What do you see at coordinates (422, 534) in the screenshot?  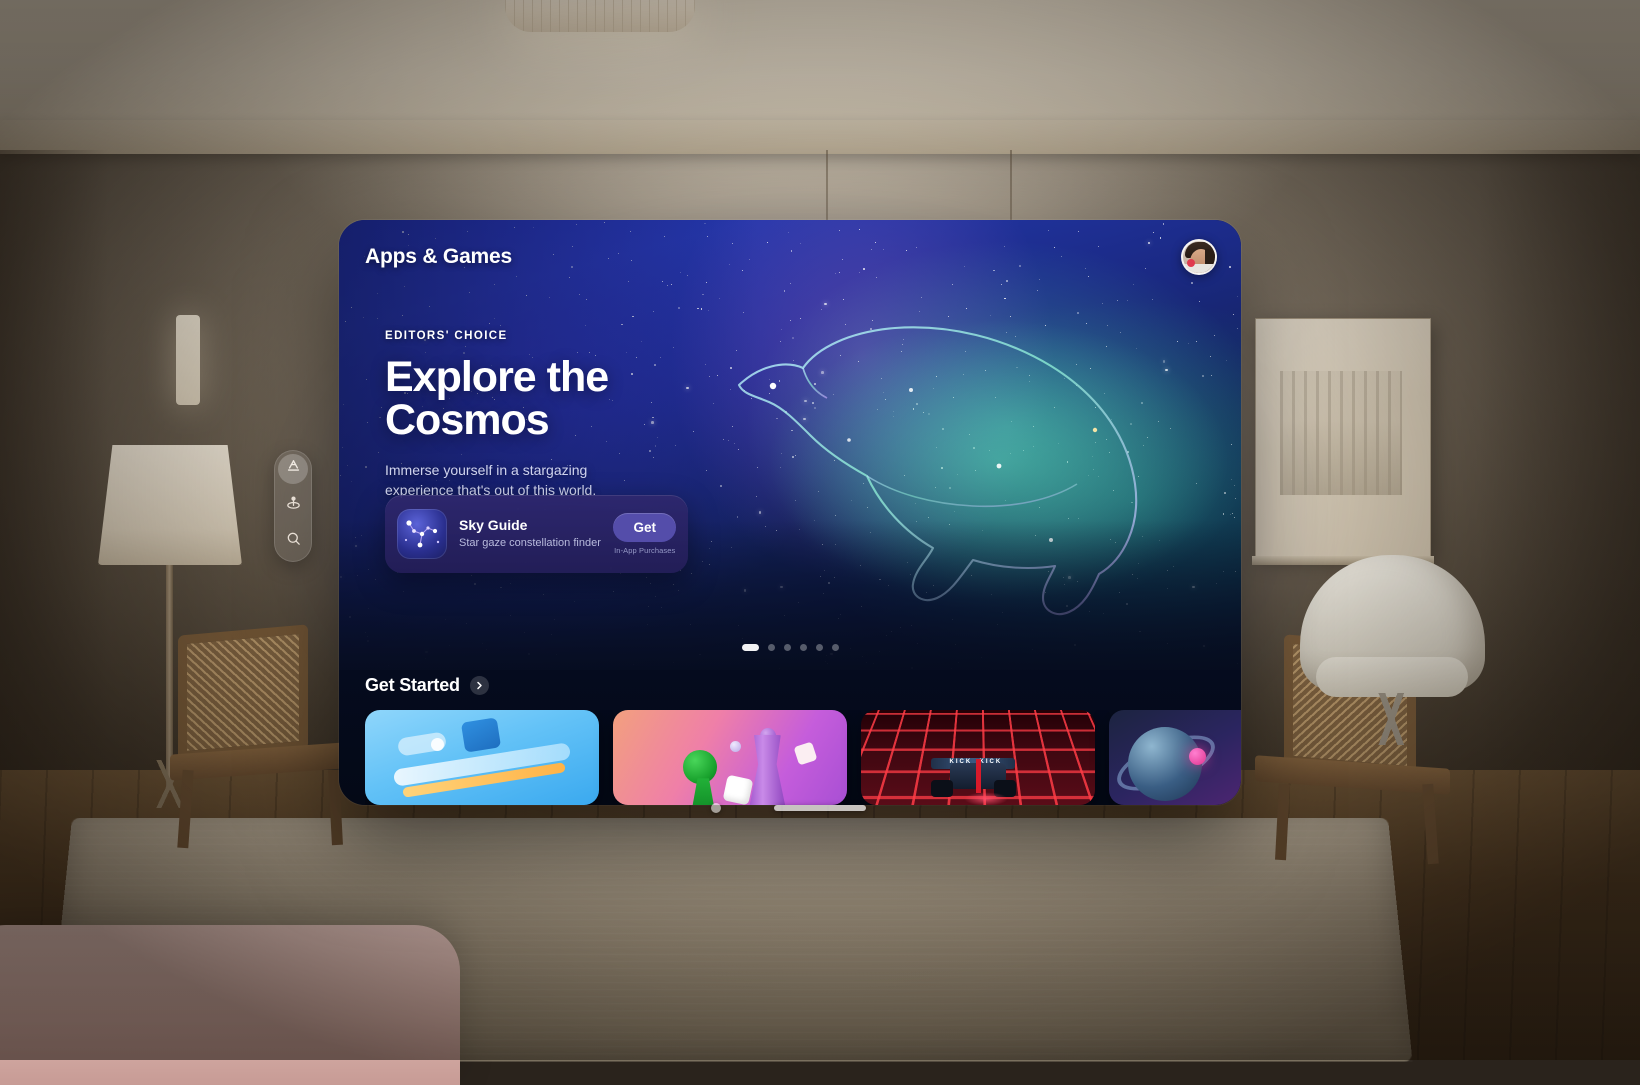 I see `constellation-icon` at bounding box center [422, 534].